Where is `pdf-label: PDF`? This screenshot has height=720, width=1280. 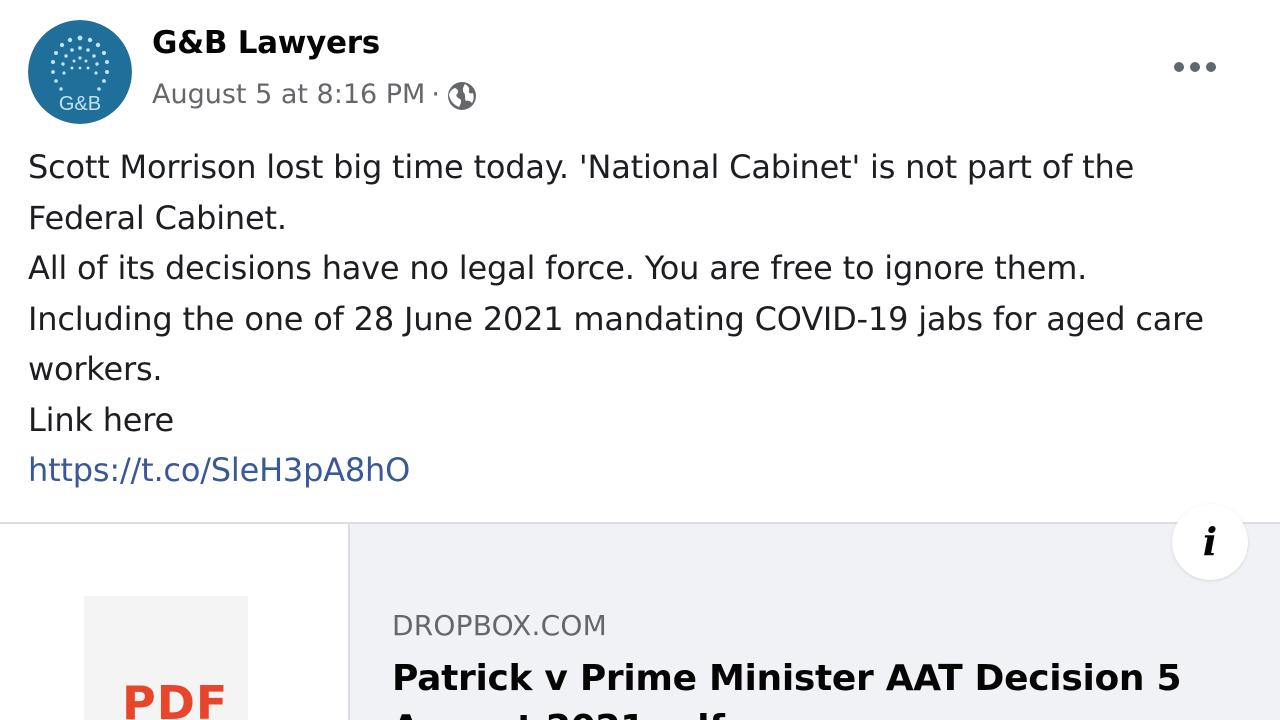
pdf-label: PDF is located at coordinates (175, 698).